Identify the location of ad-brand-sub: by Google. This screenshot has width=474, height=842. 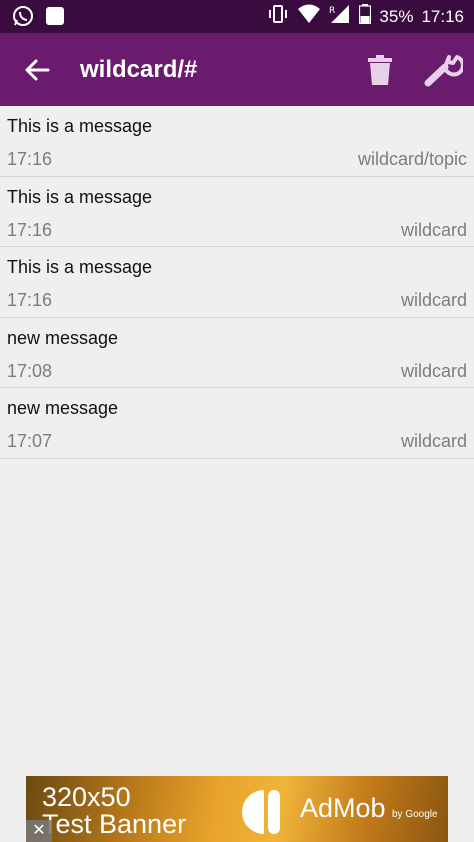
(415, 814).